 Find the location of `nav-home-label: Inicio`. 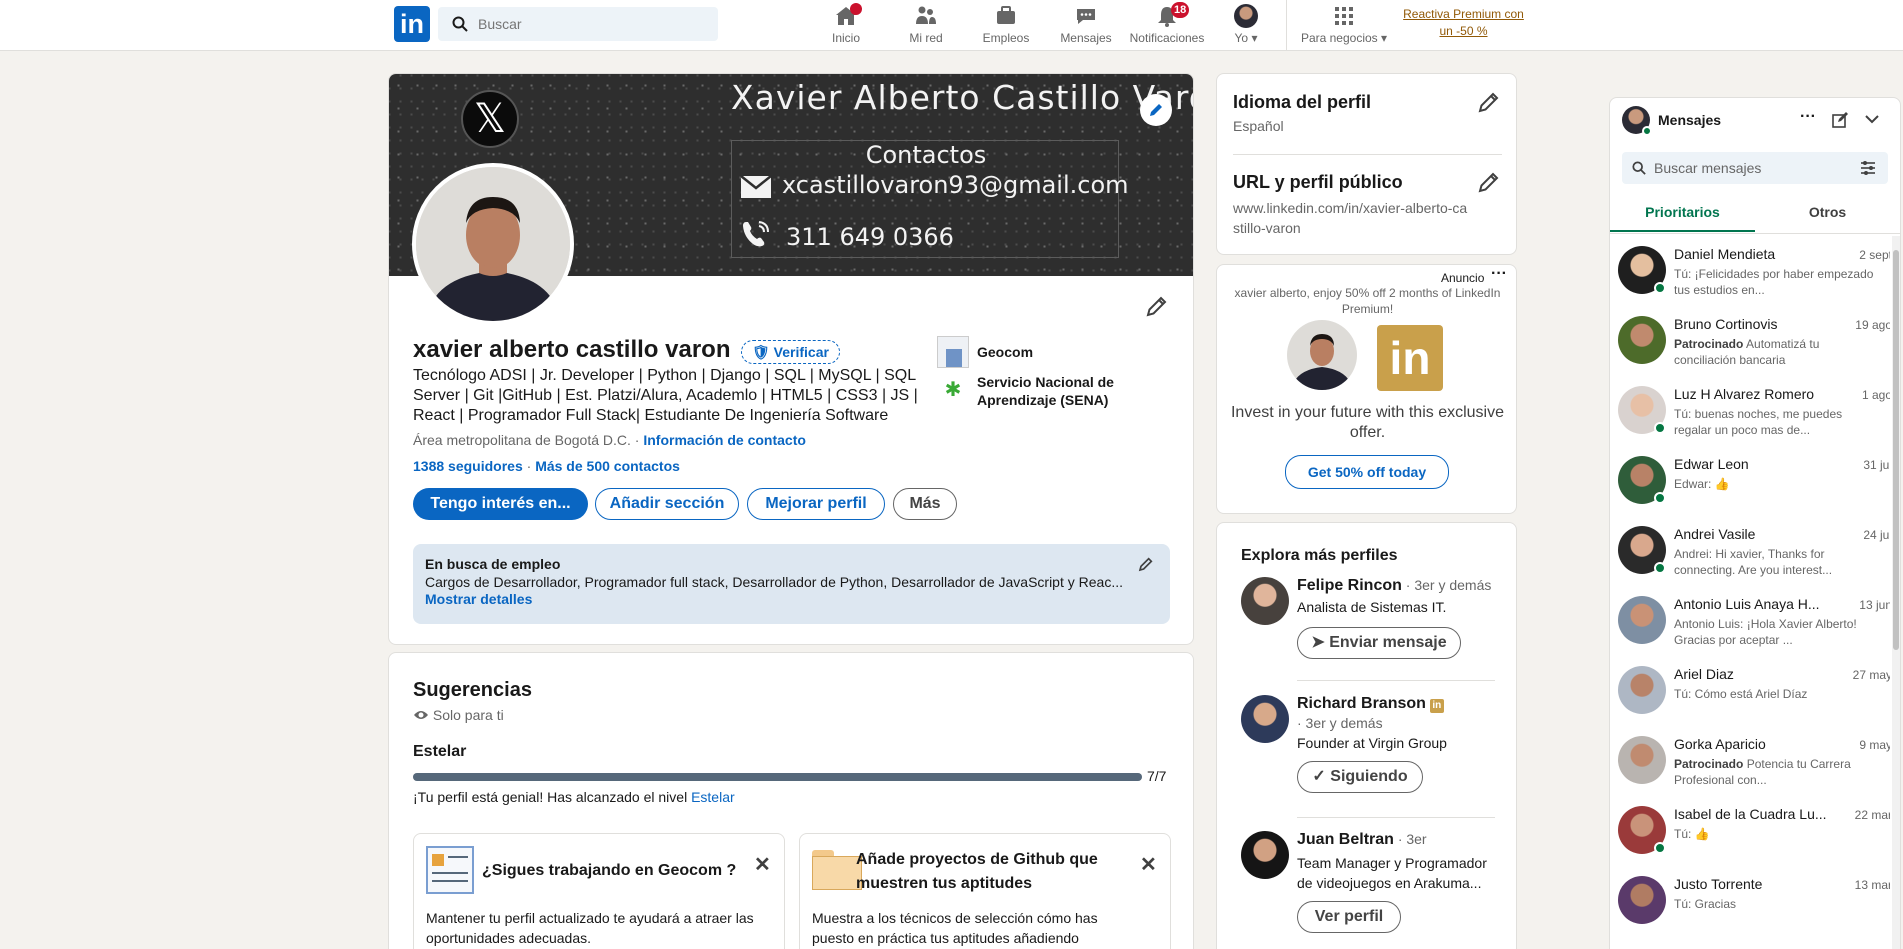

nav-home-label: Inicio is located at coordinates (845, 38).